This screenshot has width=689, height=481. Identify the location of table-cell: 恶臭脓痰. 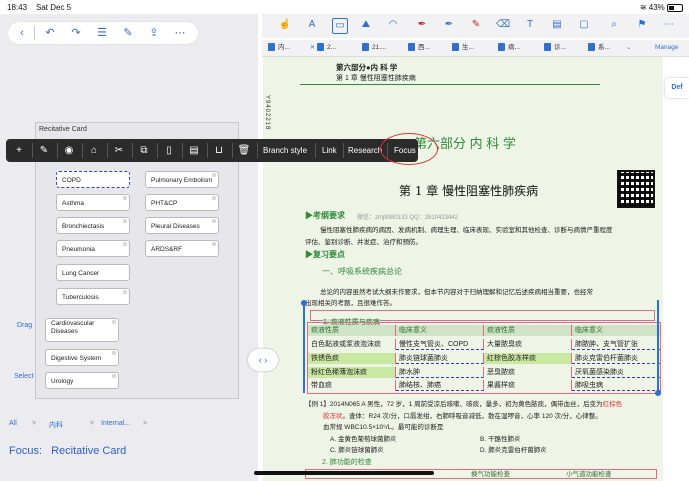
(528, 372).